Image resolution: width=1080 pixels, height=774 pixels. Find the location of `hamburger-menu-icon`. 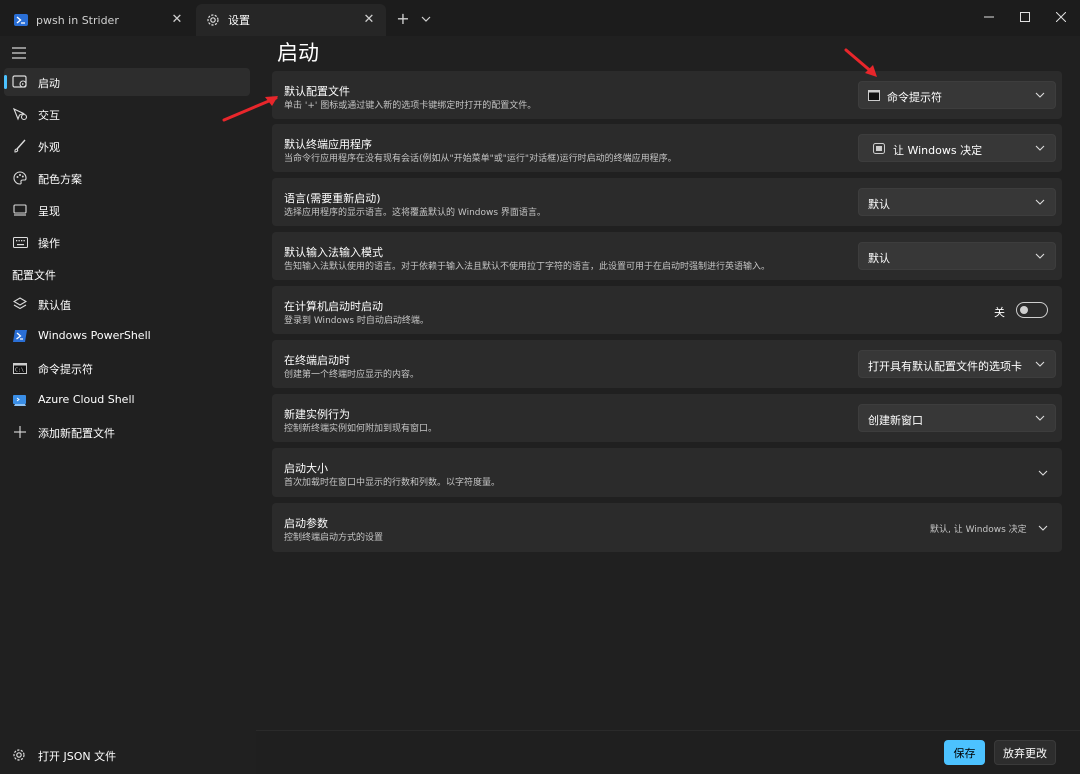

hamburger-menu-icon is located at coordinates (20, 51).